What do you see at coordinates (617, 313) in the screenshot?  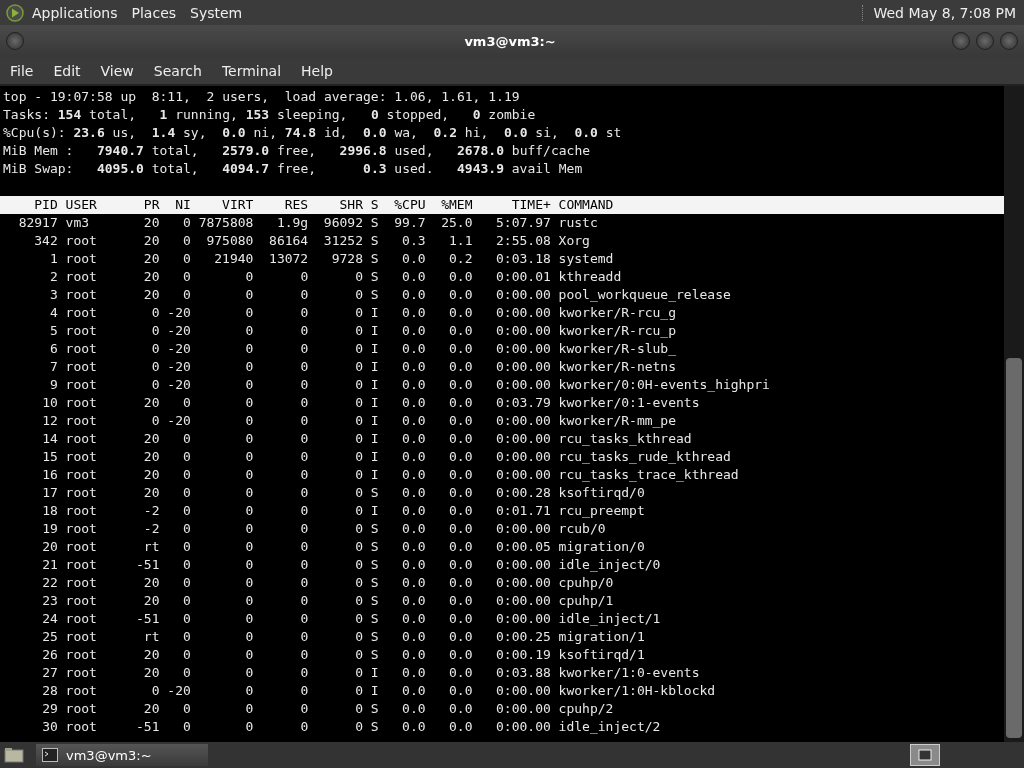 I see `table-cell-text: kworker/R-rcu_g` at bounding box center [617, 313].